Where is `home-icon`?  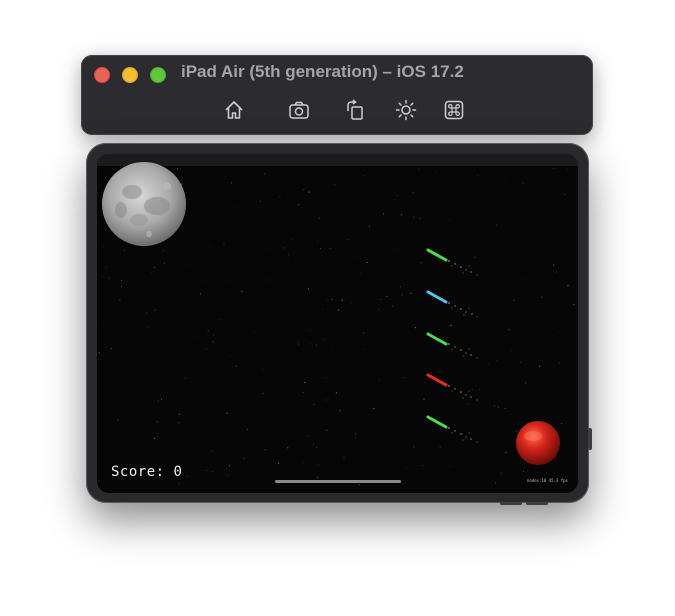 home-icon is located at coordinates (234, 110).